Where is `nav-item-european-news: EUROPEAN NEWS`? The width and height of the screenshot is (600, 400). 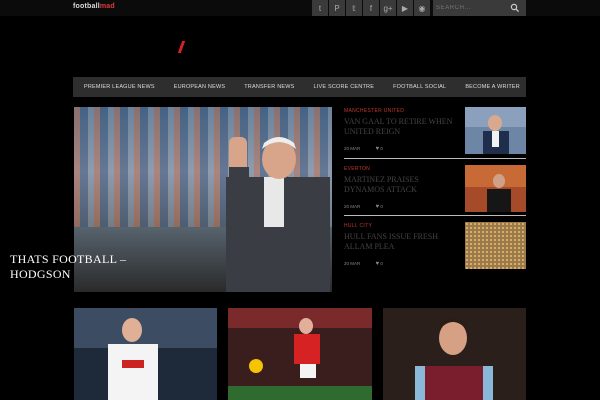 nav-item-european-news: EUROPEAN NEWS is located at coordinates (200, 87).